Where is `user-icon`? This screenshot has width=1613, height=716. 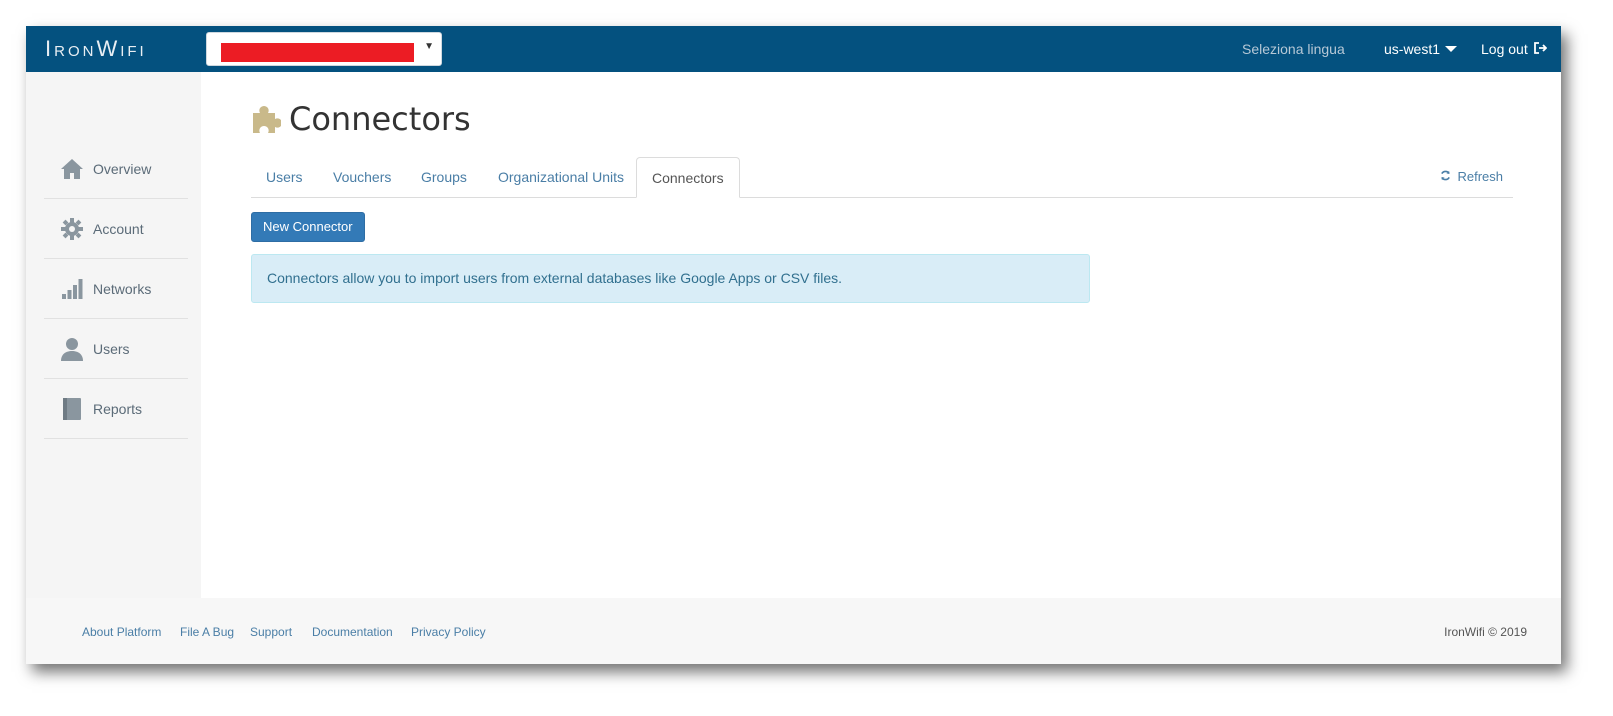
user-icon is located at coordinates (72, 349).